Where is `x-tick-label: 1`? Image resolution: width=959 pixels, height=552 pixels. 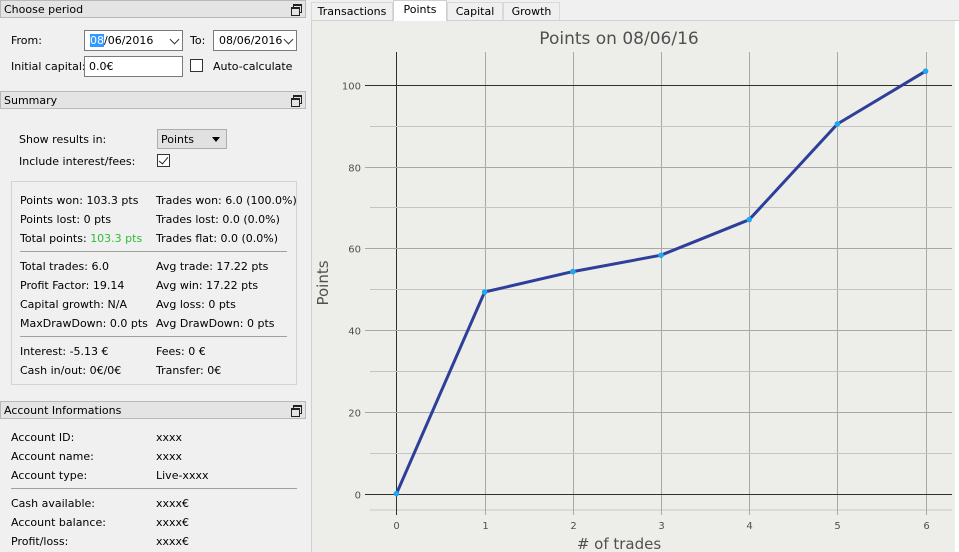 x-tick-label: 1 is located at coordinates (485, 526).